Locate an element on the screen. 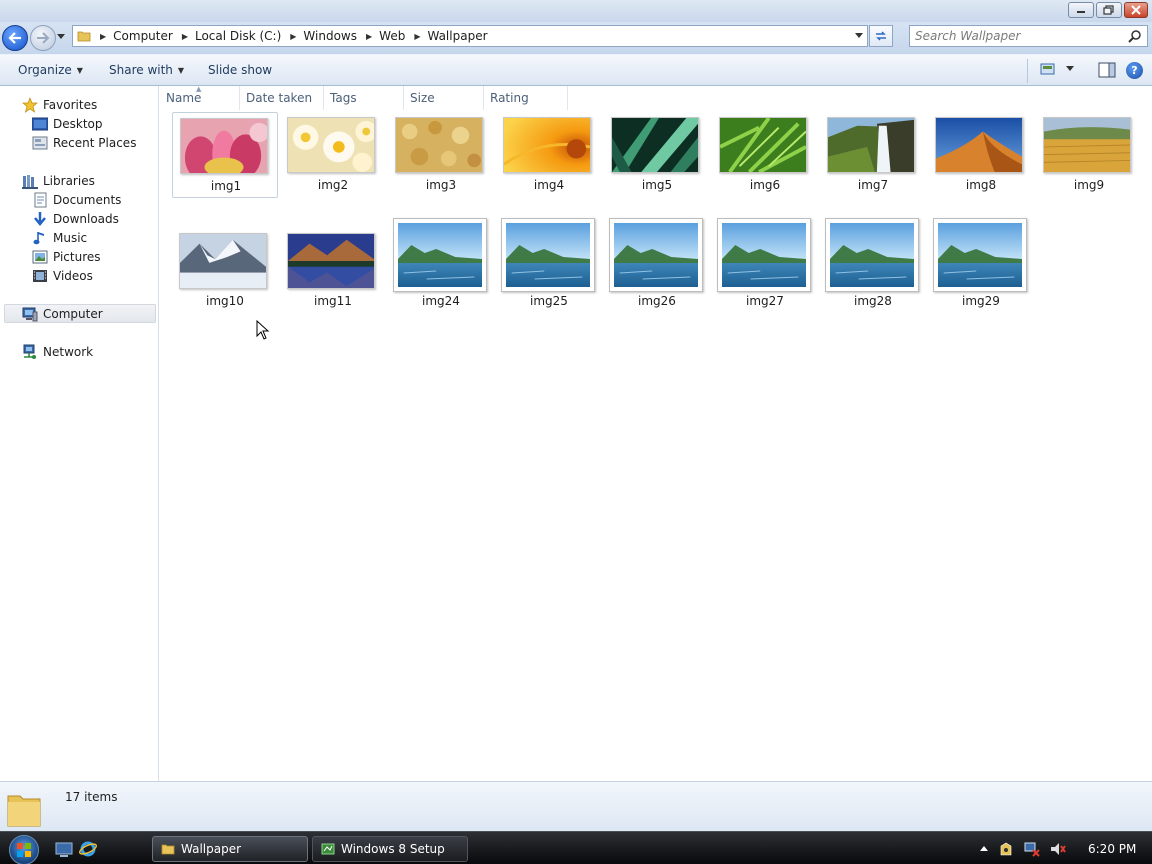 Image resolution: width=1152 pixels, height=864 pixels. file-tile: img24 is located at coordinates (441, 263).